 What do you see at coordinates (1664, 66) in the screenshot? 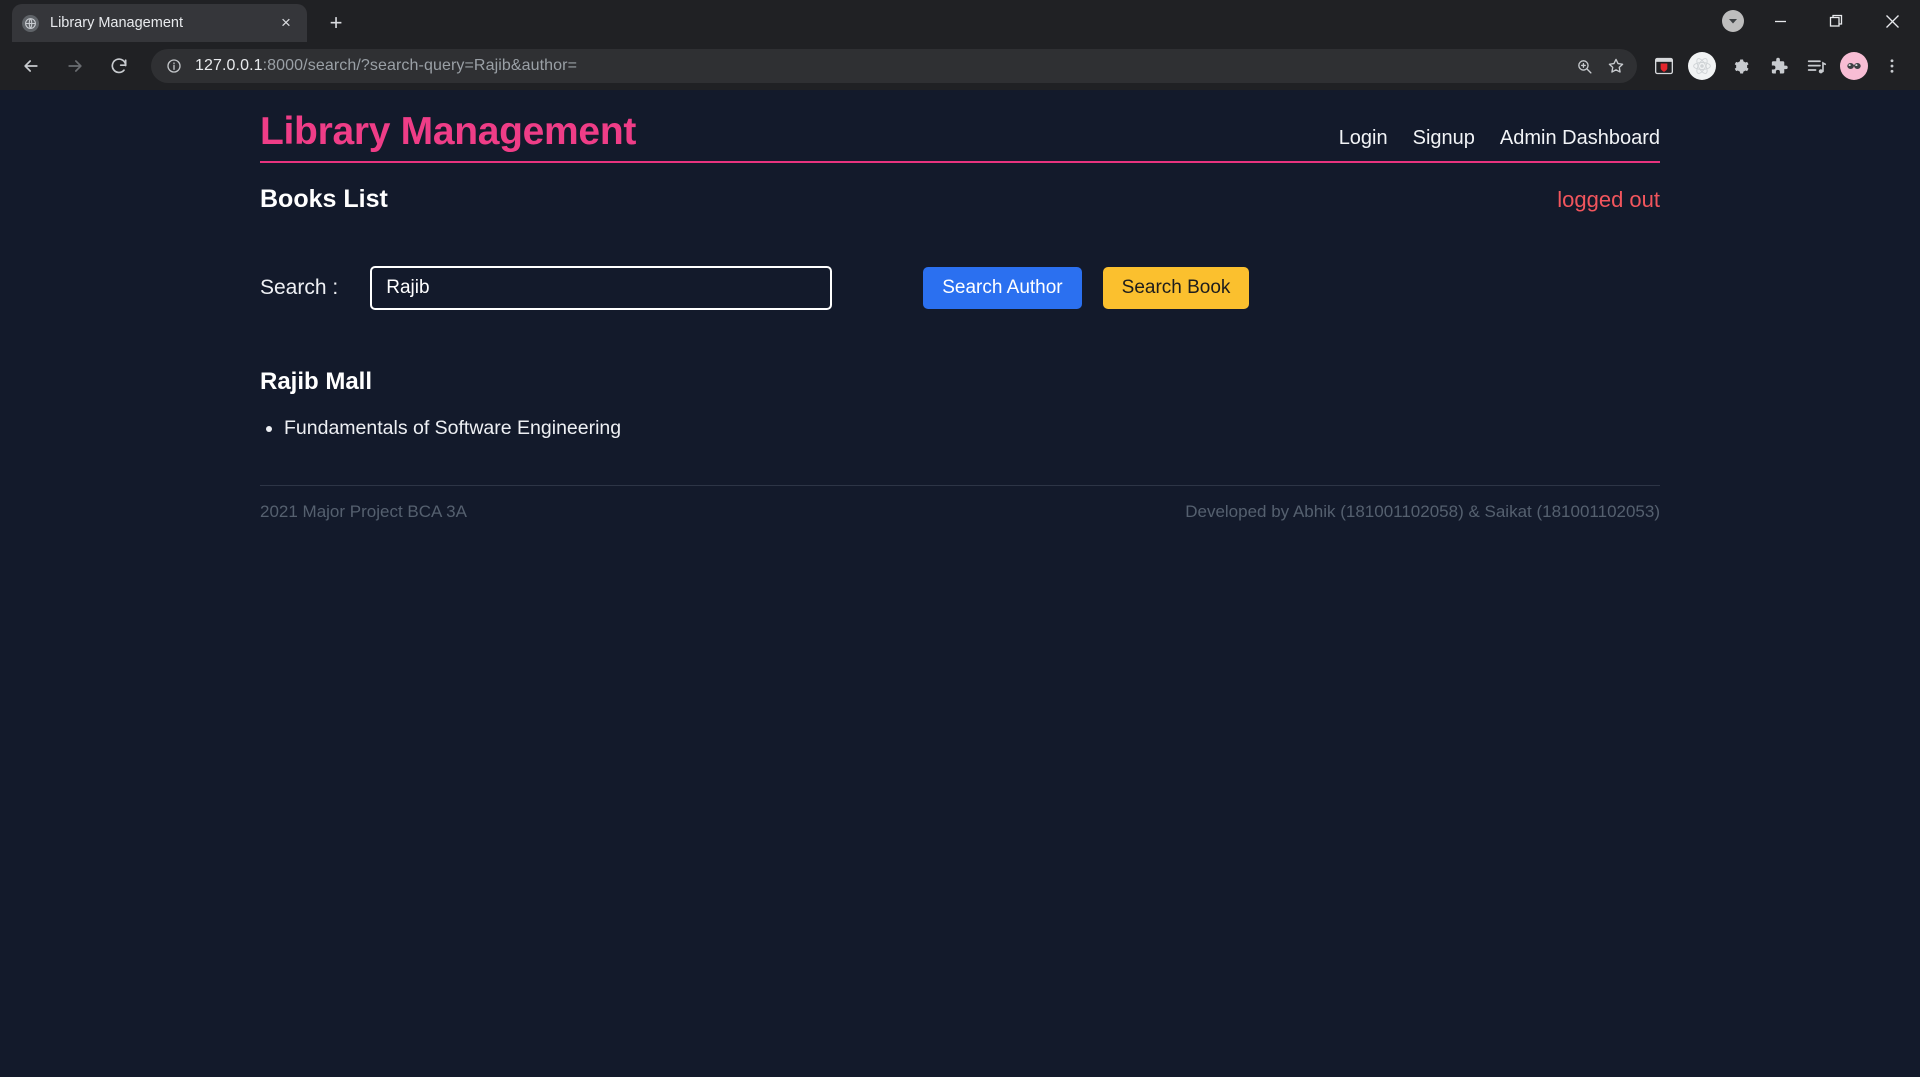
I see `pocket-extension-icon` at bounding box center [1664, 66].